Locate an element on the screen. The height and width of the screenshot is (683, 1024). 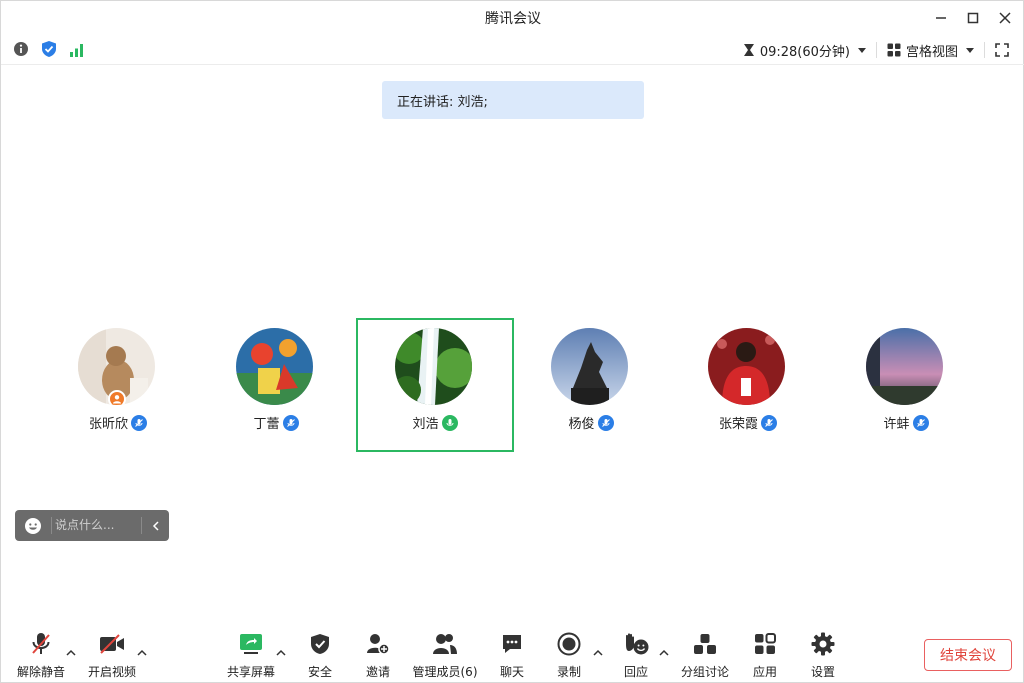
participant-name: 张昕欣 is located at coordinates (108, 424).